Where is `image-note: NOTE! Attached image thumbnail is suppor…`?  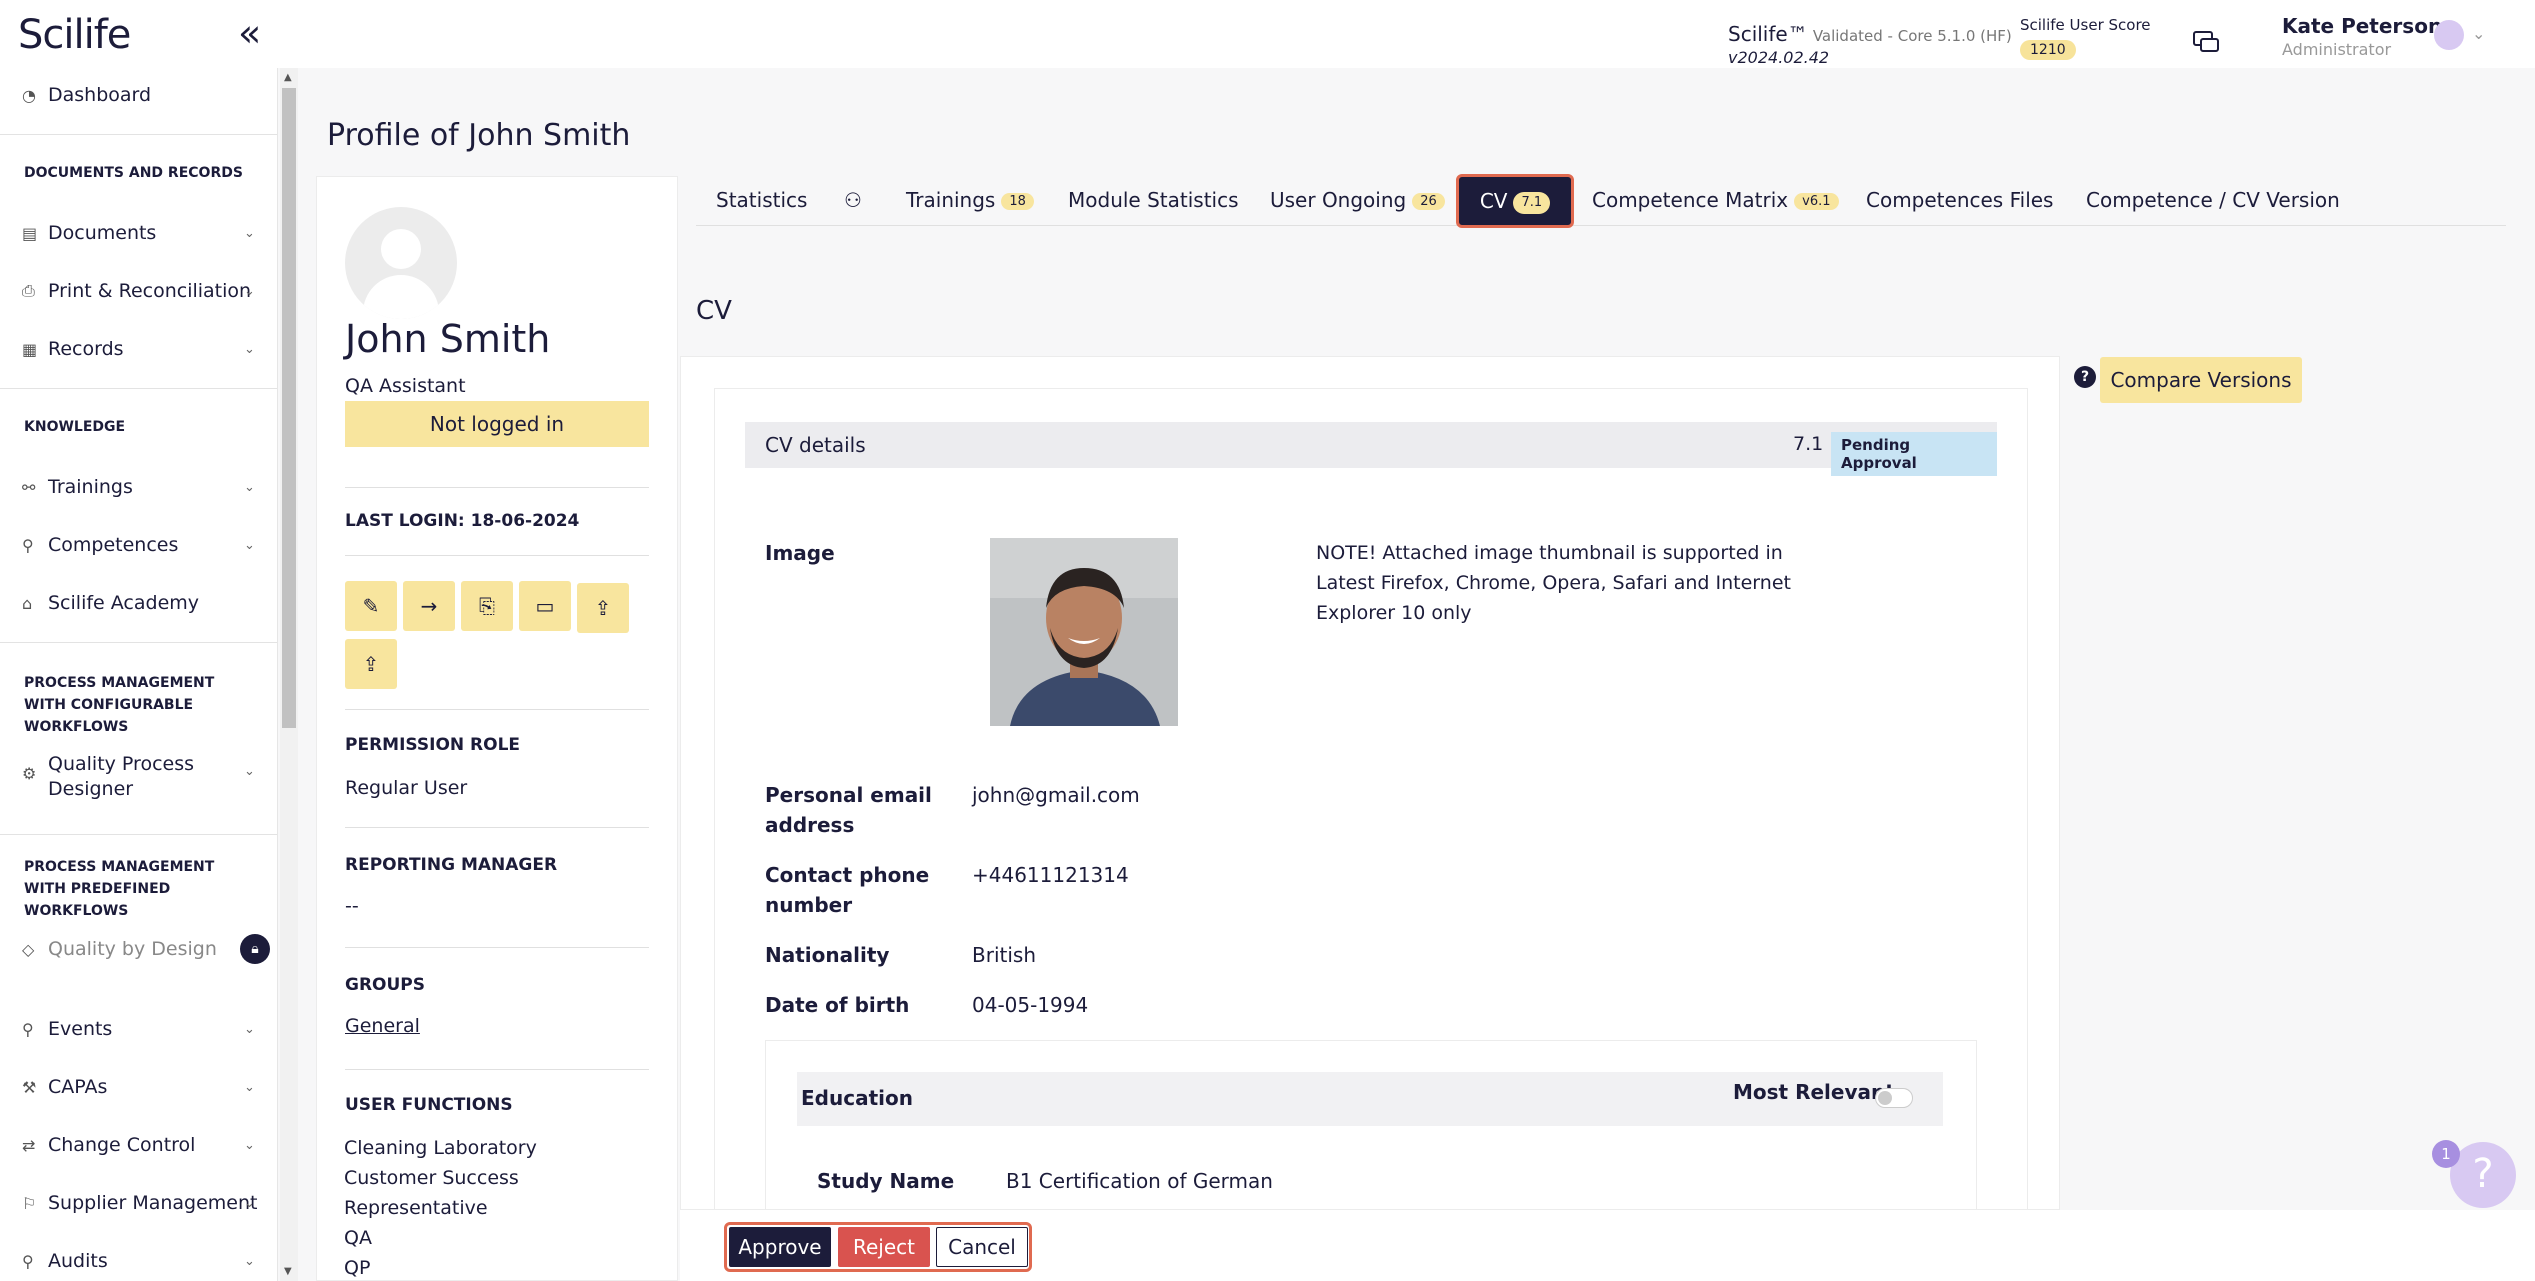 image-note: NOTE! Attached image thumbnail is suppor… is located at coordinates (1553, 583).